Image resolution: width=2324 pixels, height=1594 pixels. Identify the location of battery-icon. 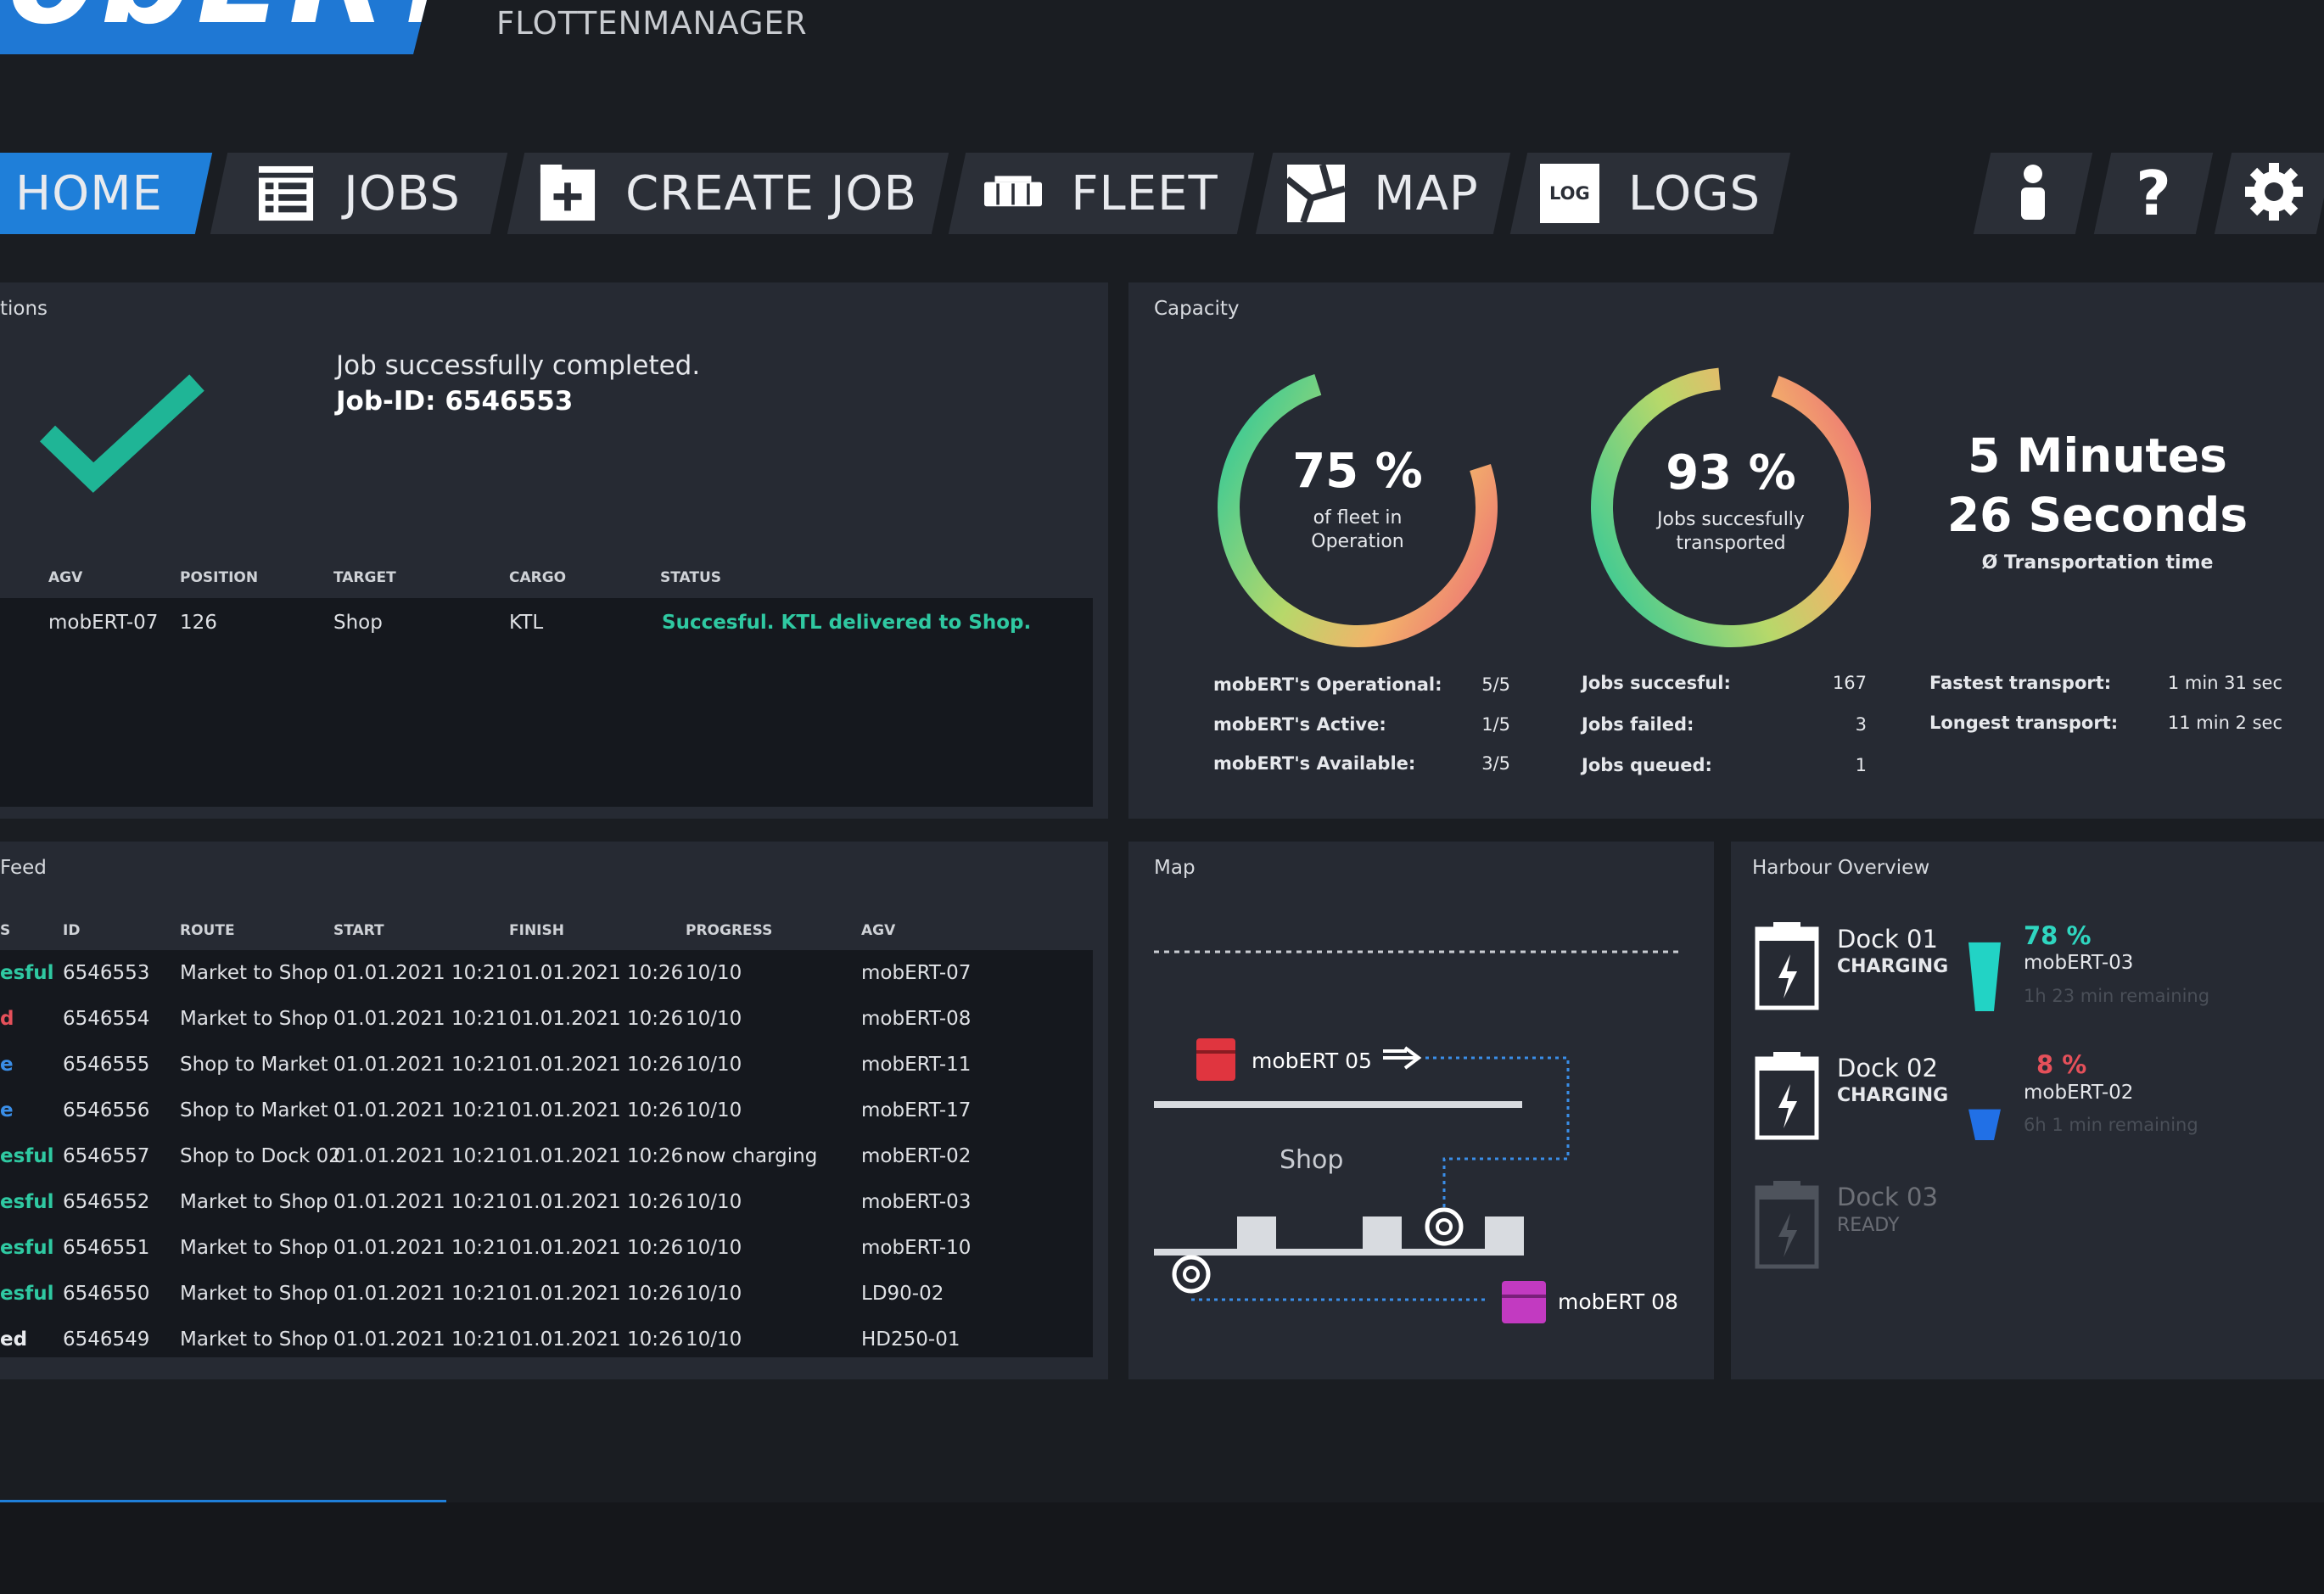
(1787, 1225).